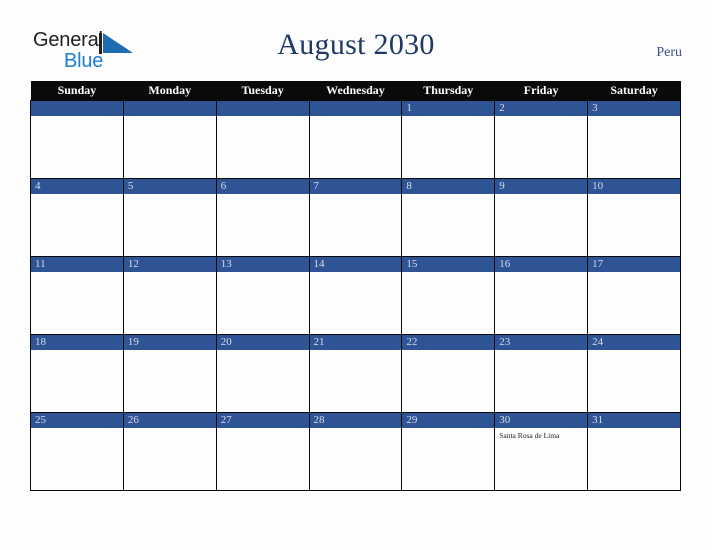  What do you see at coordinates (448, 295) in the screenshot?
I see `calendar-day-cell: 15` at bounding box center [448, 295].